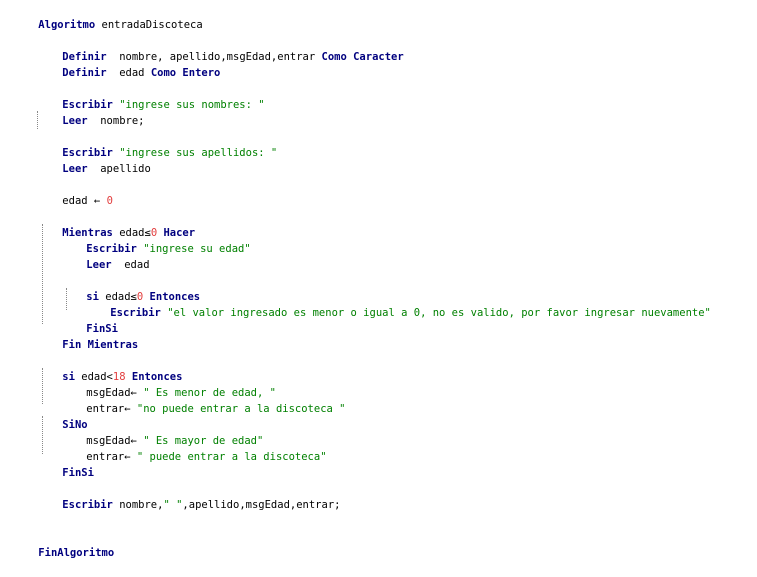  What do you see at coordinates (231, 457) in the screenshot?
I see `string-literal: " puede entrar a la discoteca"` at bounding box center [231, 457].